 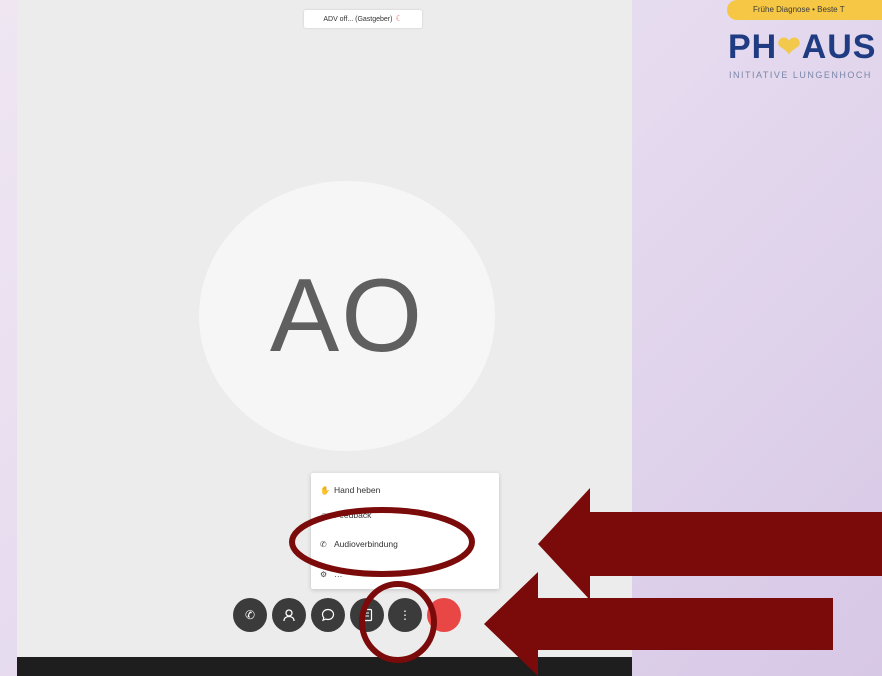 I want to click on leave-call-button, so click(x=444, y=615).